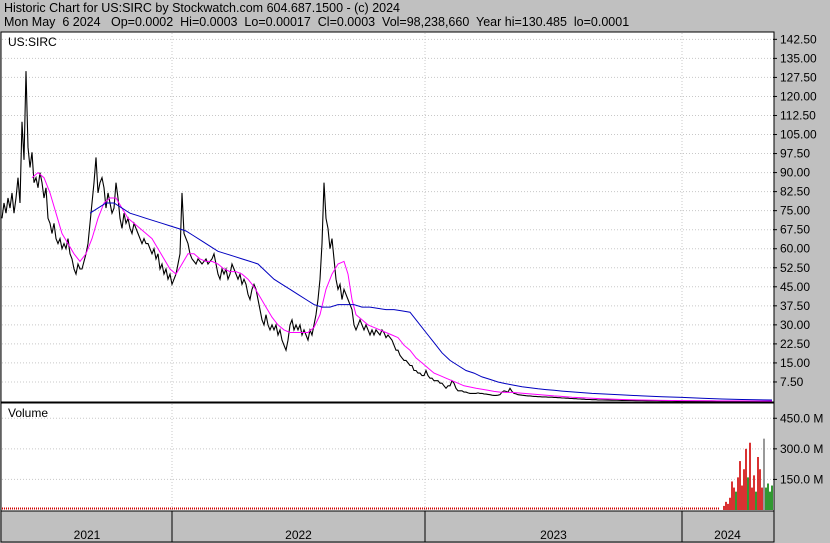 The height and width of the screenshot is (543, 830). I want to click on year-label: 2024, so click(727, 535).